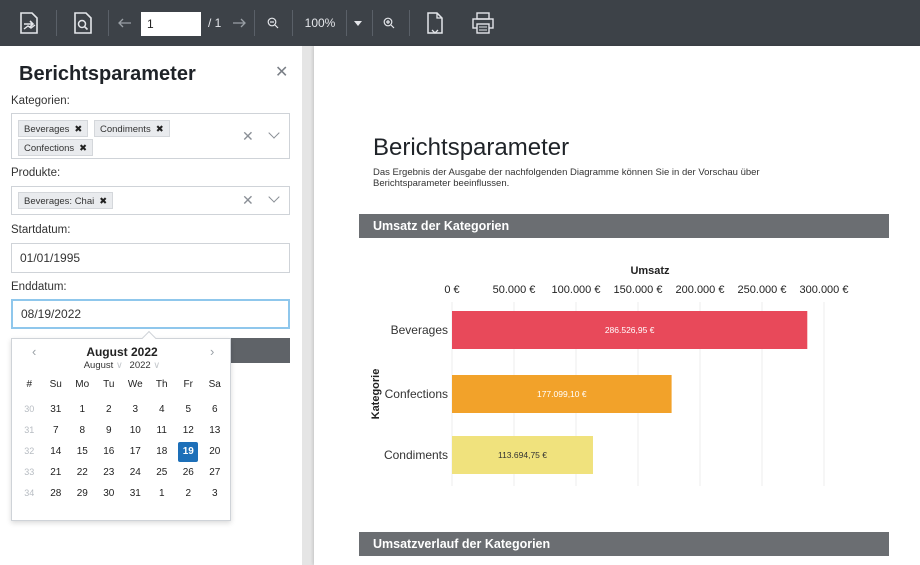 This screenshot has width=920, height=565. What do you see at coordinates (471, 147) in the screenshot?
I see `report-title: Berichtsparameter` at bounding box center [471, 147].